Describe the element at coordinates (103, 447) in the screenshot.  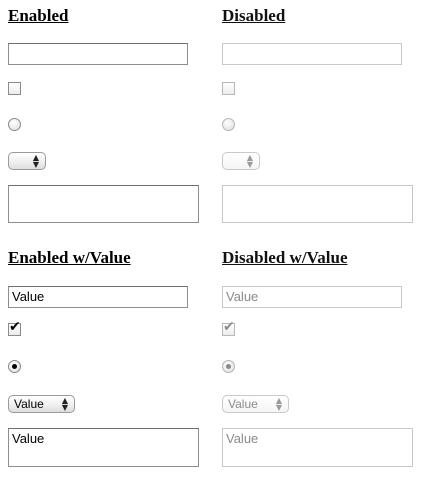
I see `enabled-value-textarea: Value` at that location.